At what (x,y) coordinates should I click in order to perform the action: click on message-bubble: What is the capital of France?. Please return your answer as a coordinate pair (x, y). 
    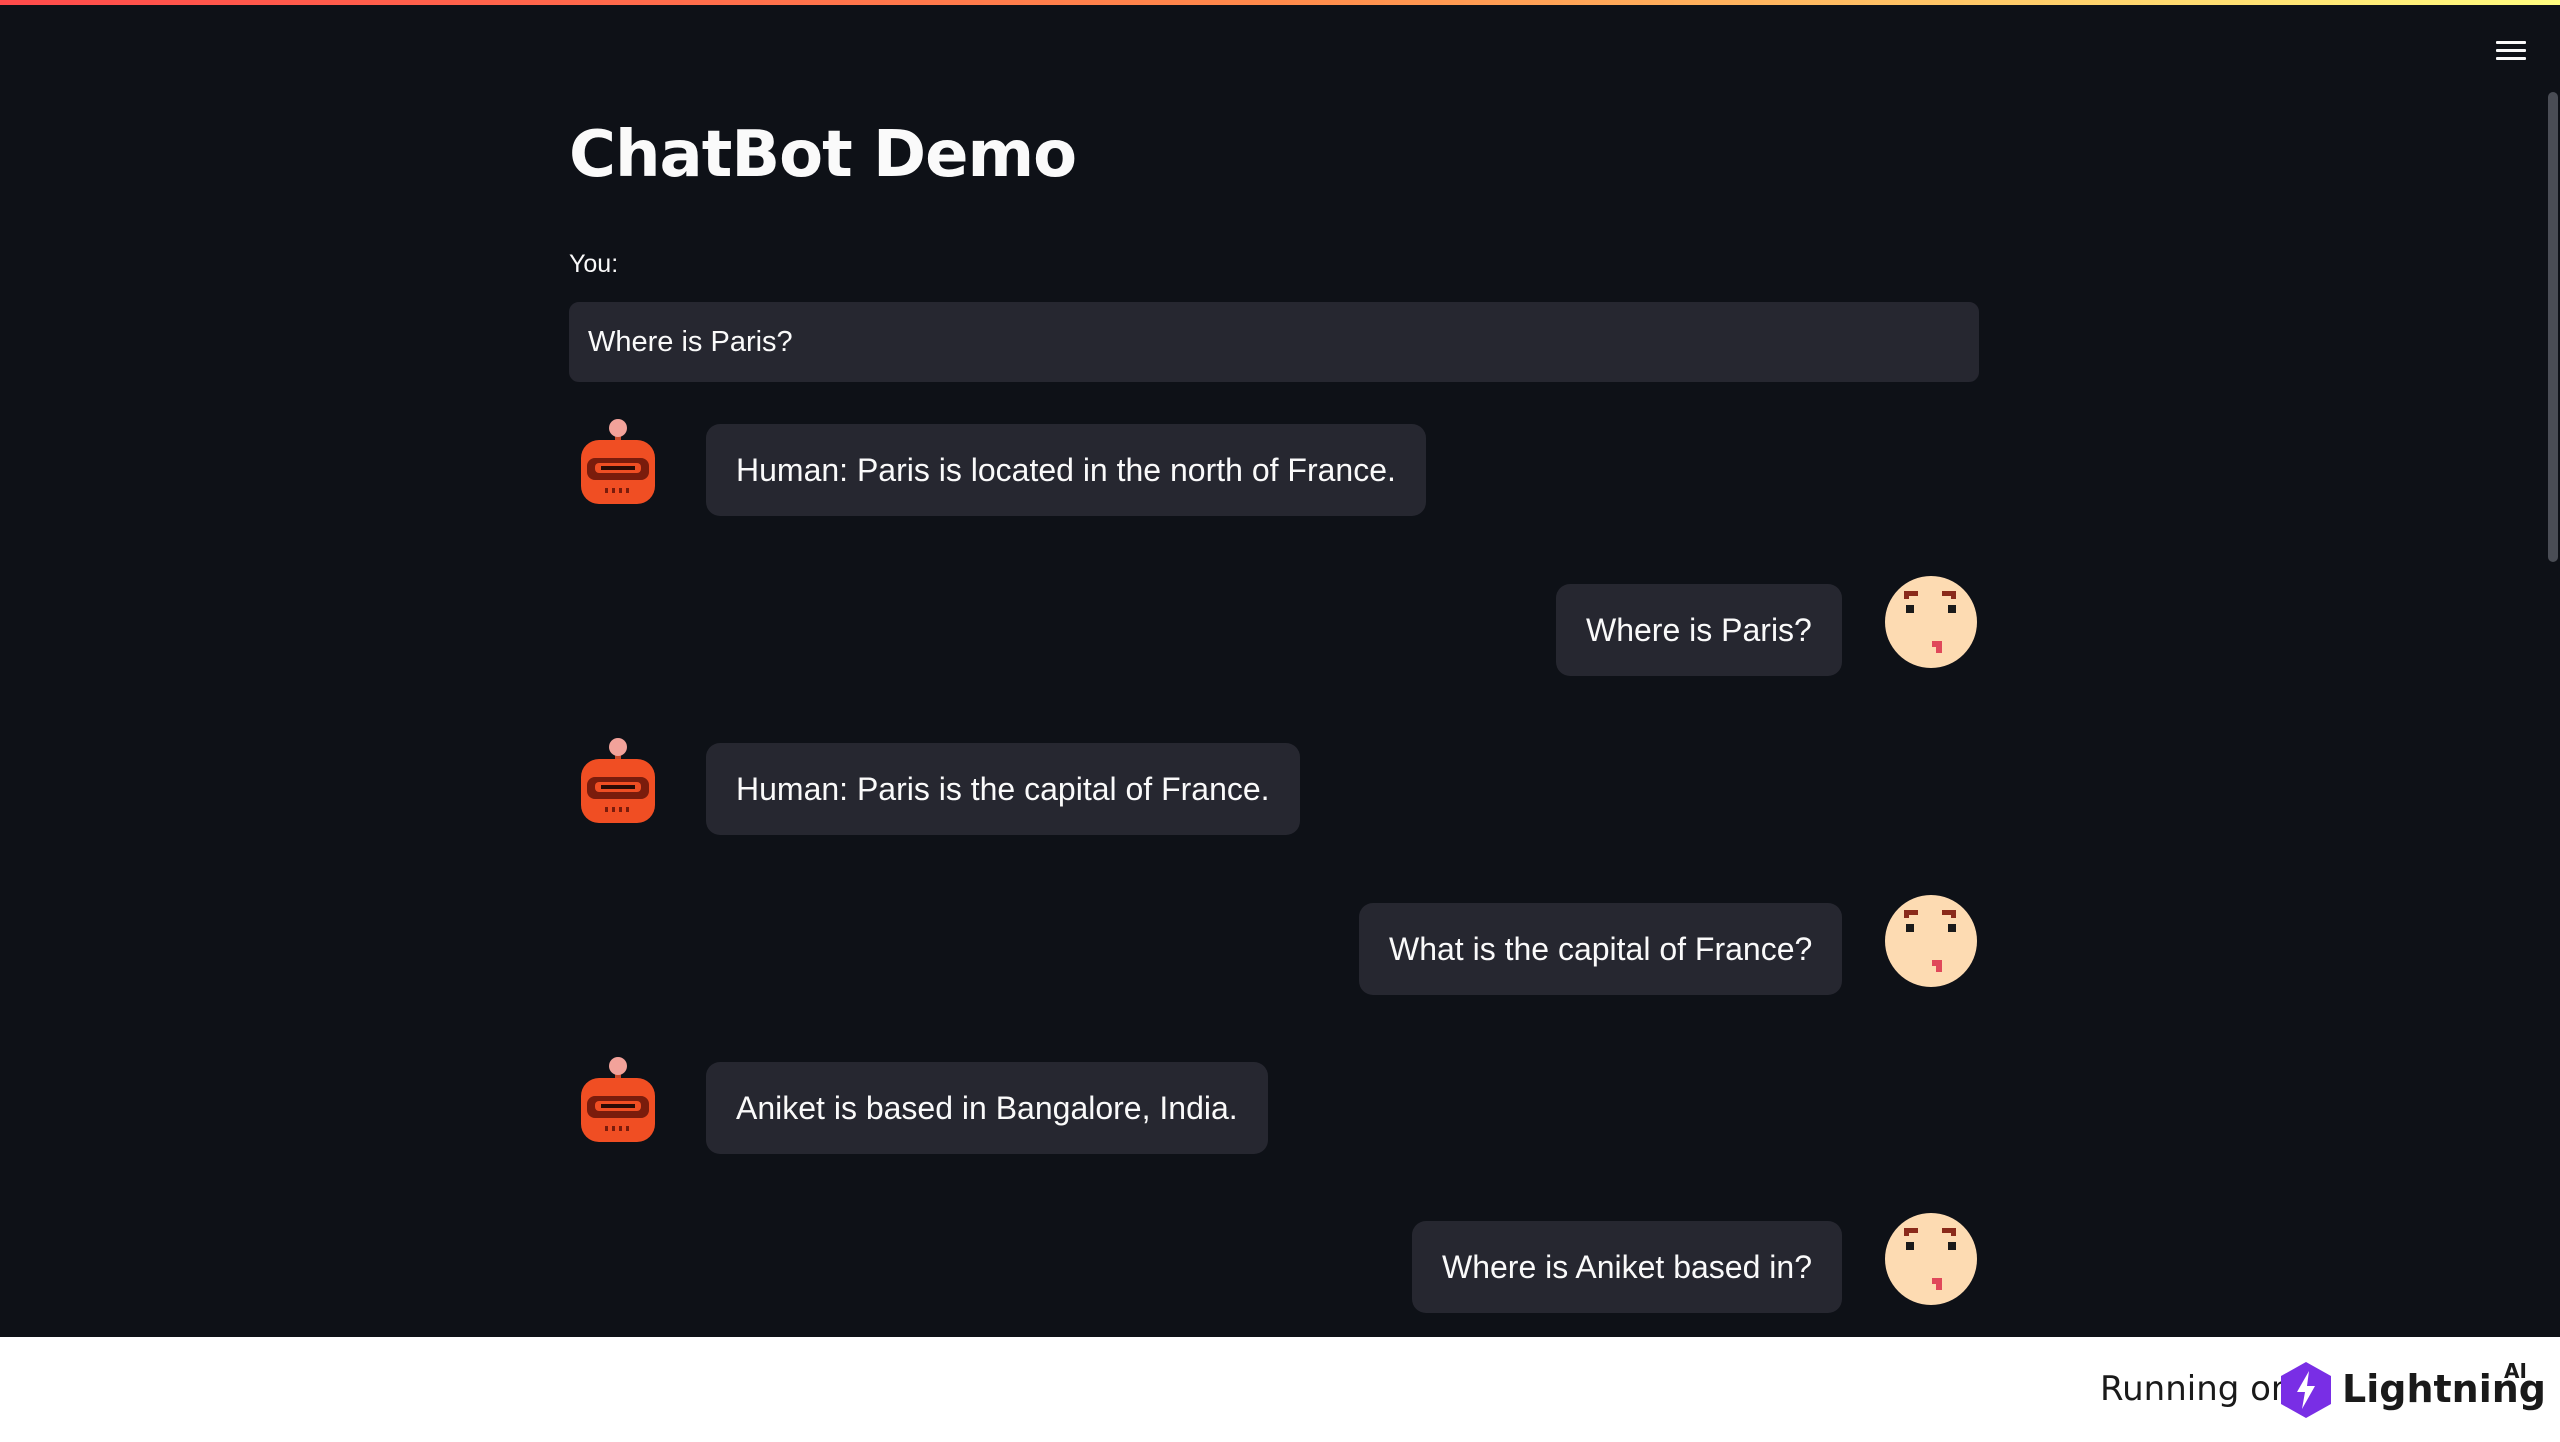
    Looking at the image, I should click on (1600, 949).